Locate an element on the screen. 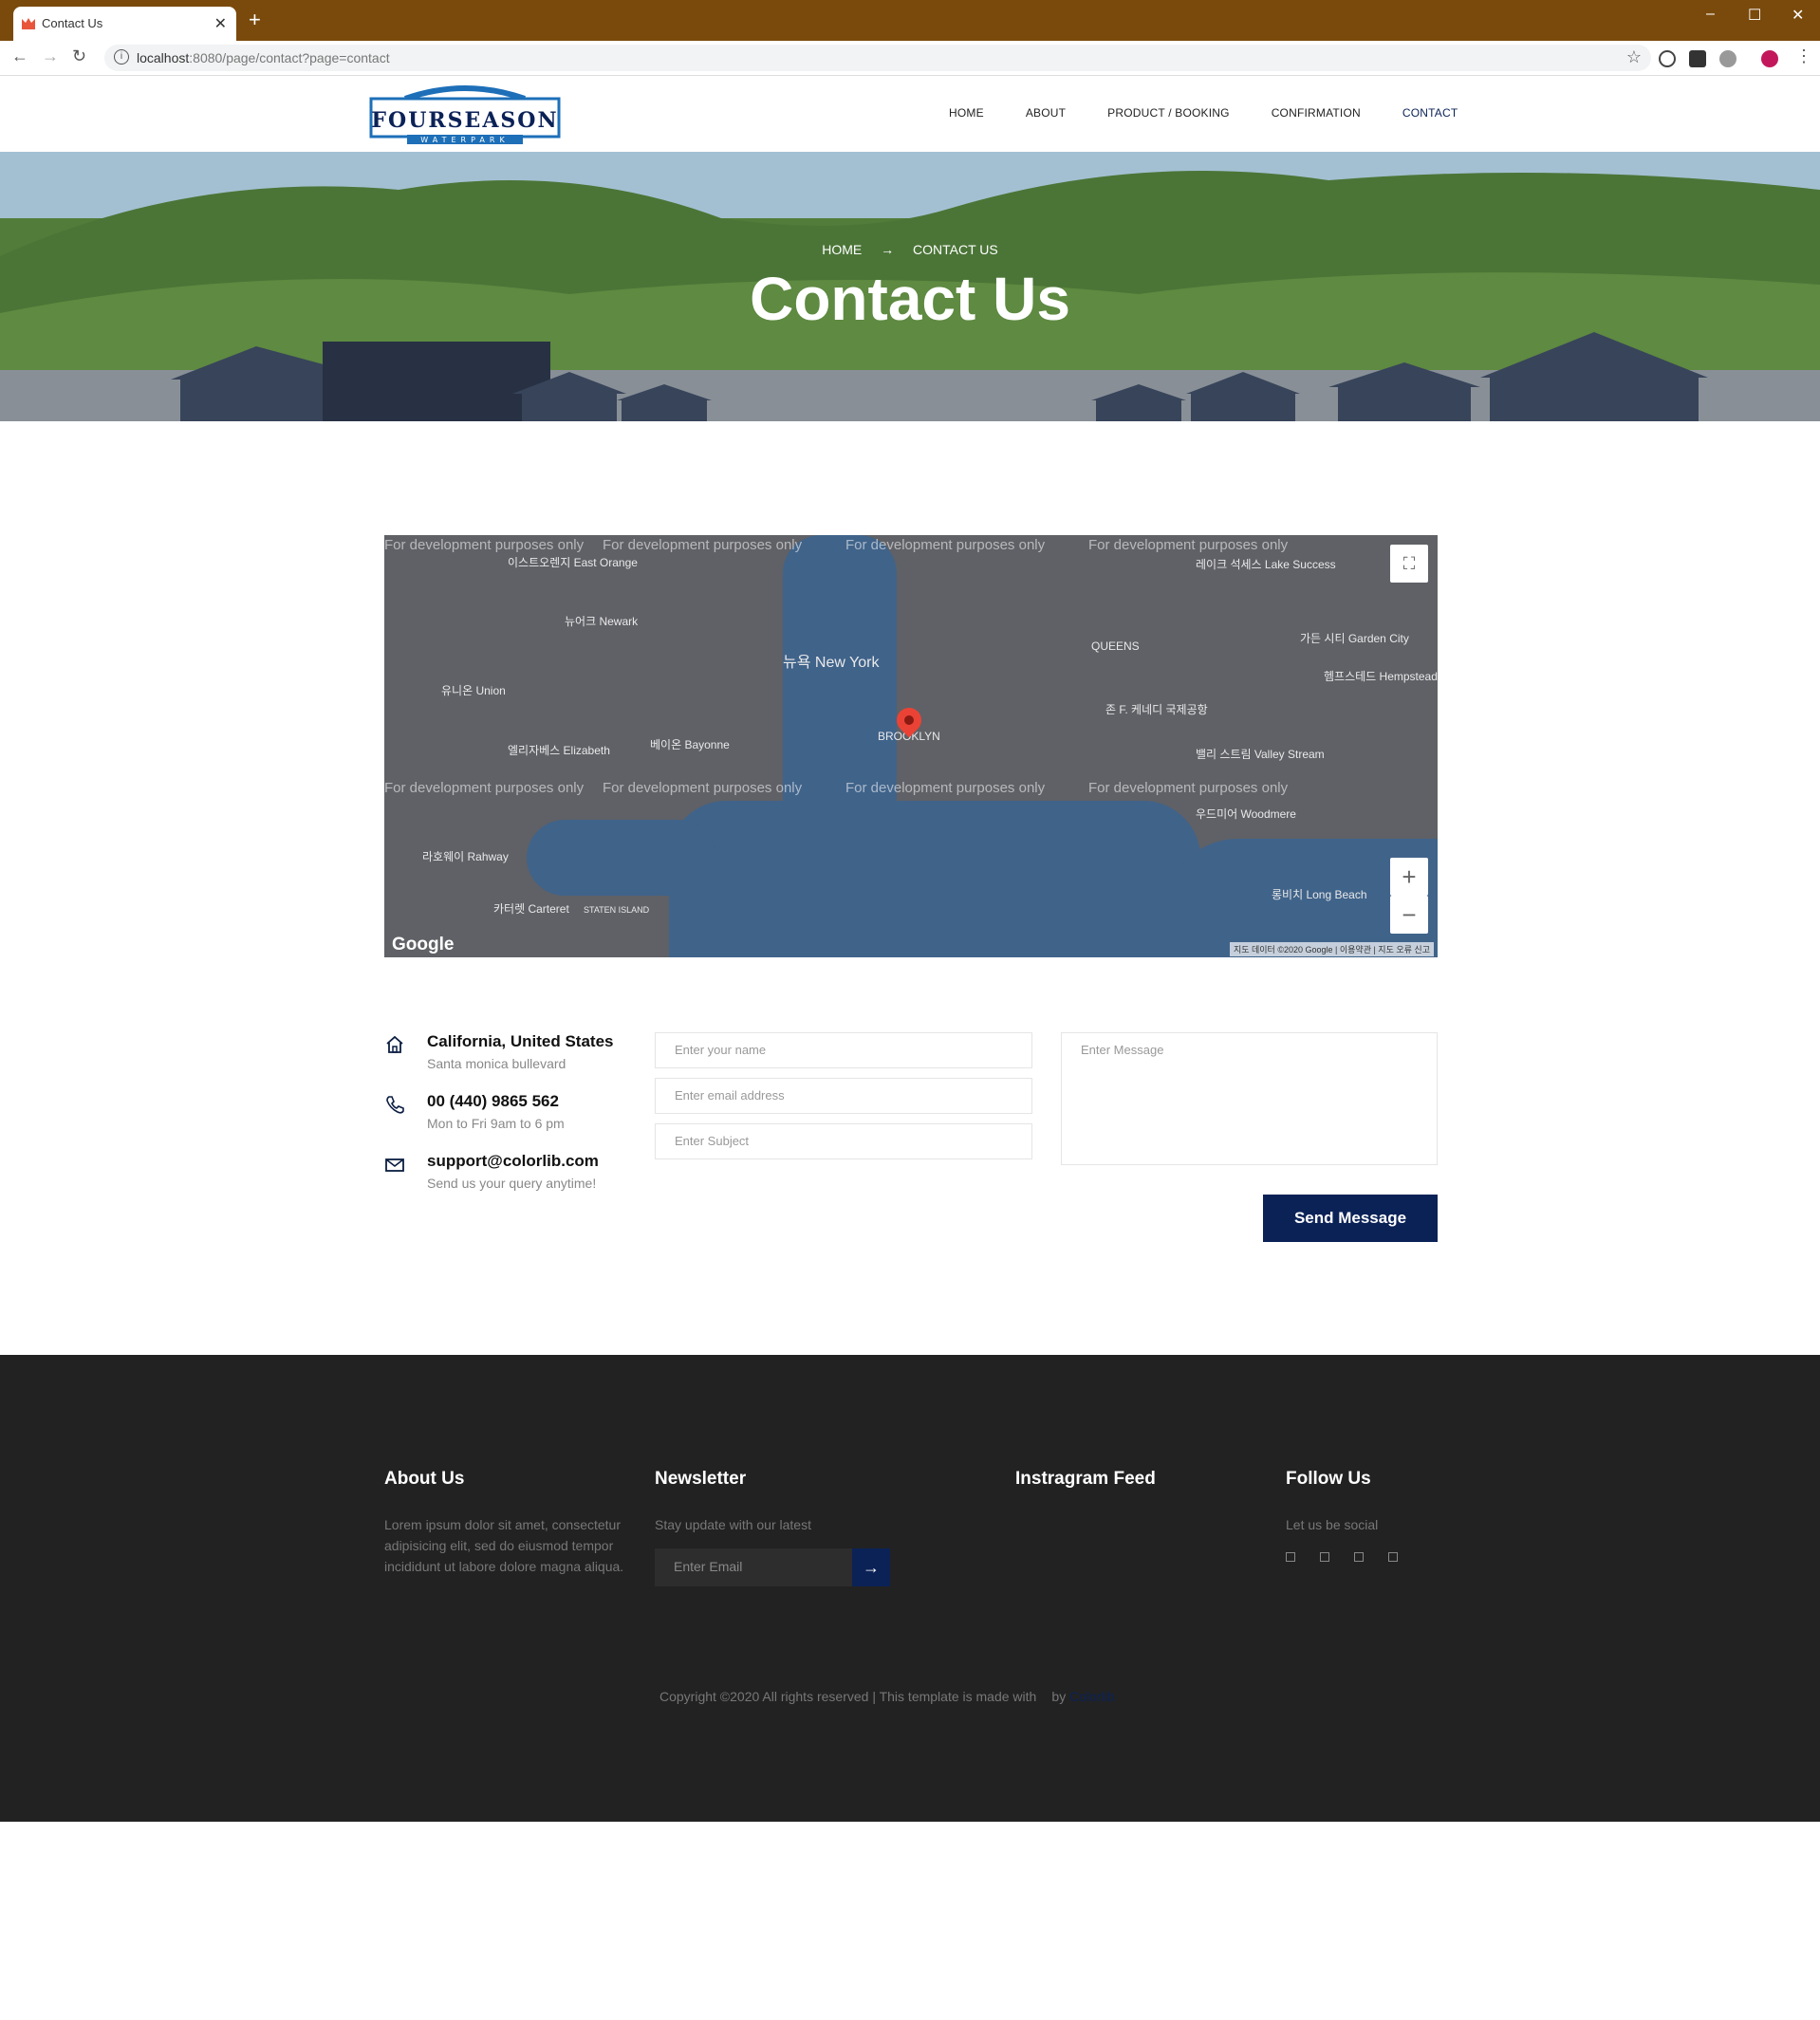 This screenshot has height=2020, width=1820. nav-confirmation: CONFIRMATION is located at coordinates (1316, 113).